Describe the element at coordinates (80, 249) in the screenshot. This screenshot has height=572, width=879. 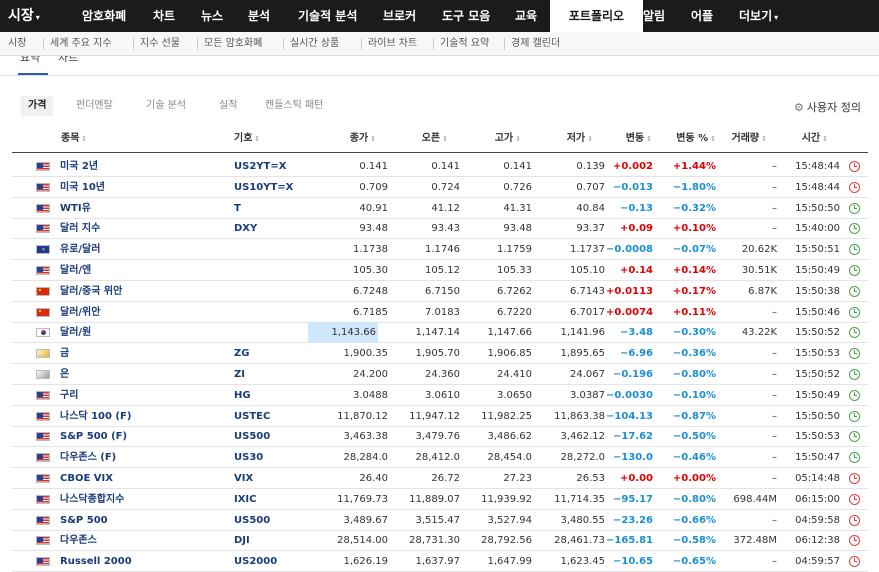
I see `instrument-name: 유로/달러` at that location.